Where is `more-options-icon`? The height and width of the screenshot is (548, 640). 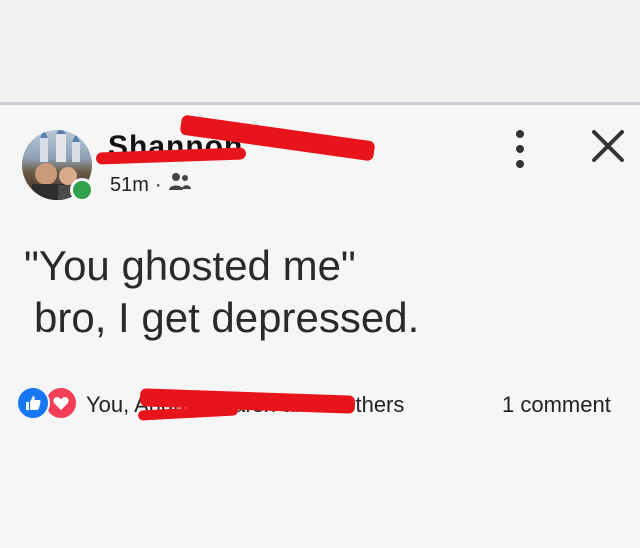 more-options-icon is located at coordinates (520, 149).